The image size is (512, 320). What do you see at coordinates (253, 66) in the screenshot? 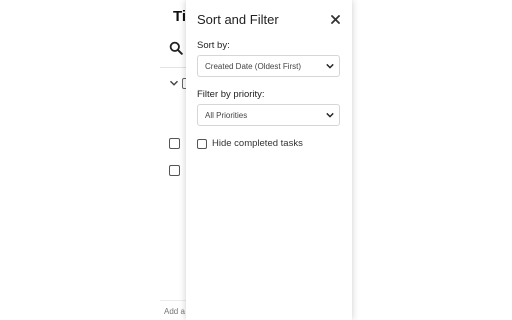
I see `sort-by-value: Created Date (Oldest First)` at bounding box center [253, 66].